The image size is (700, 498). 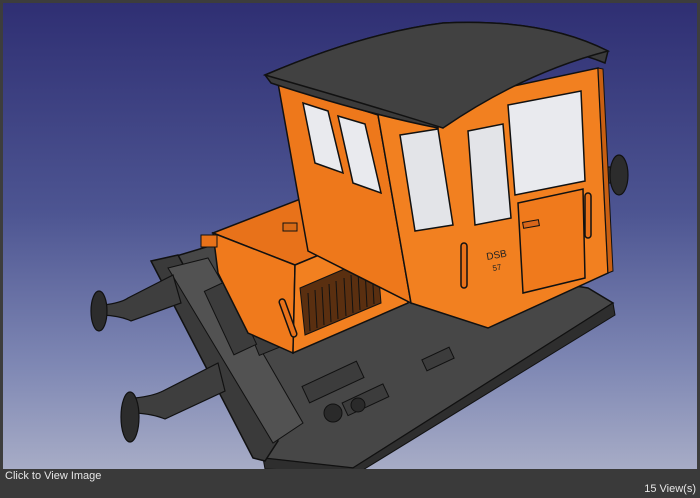 I want to click on right-buffer, so click(x=173, y=402).